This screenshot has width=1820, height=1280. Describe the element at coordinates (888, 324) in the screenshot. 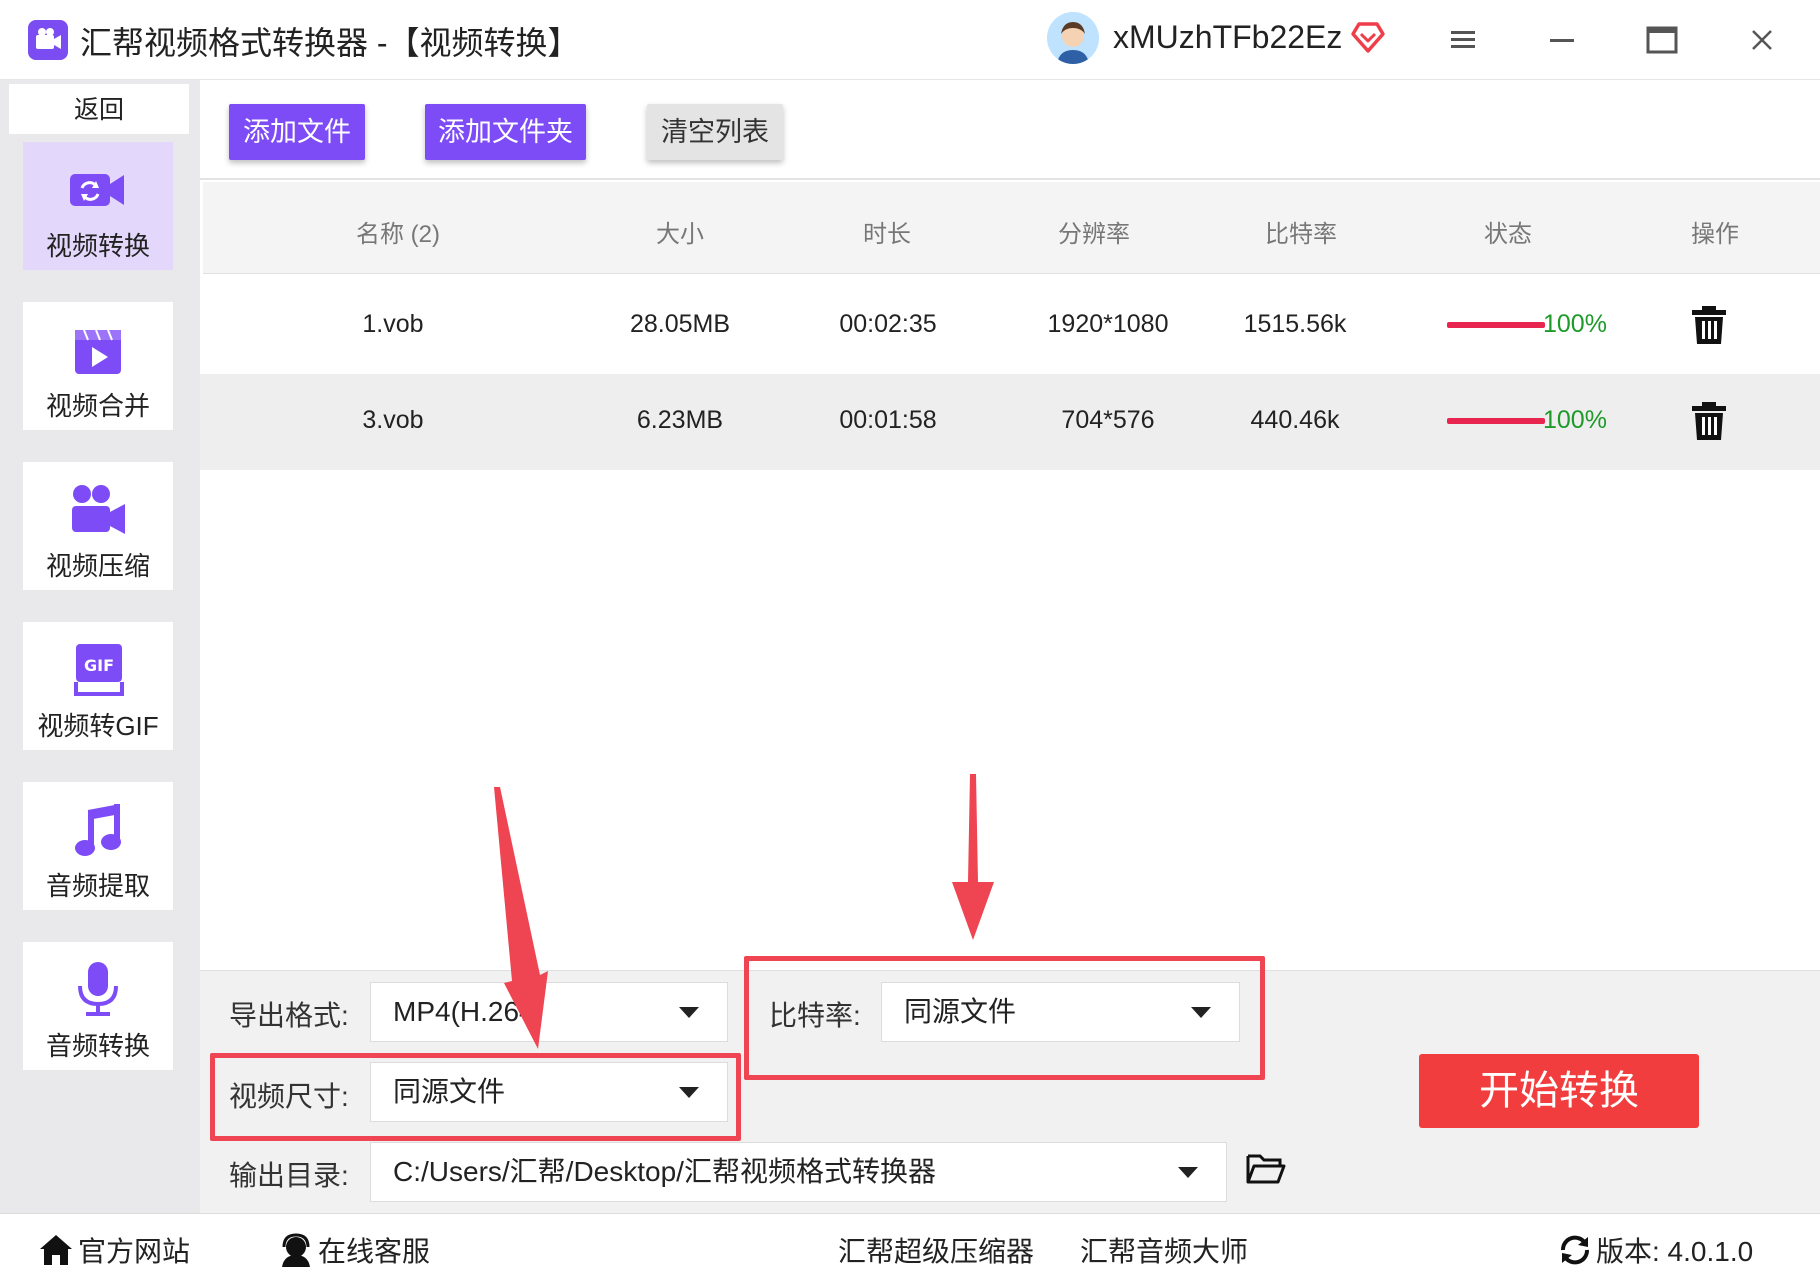

I see `file-duration: 00:02:35` at that location.